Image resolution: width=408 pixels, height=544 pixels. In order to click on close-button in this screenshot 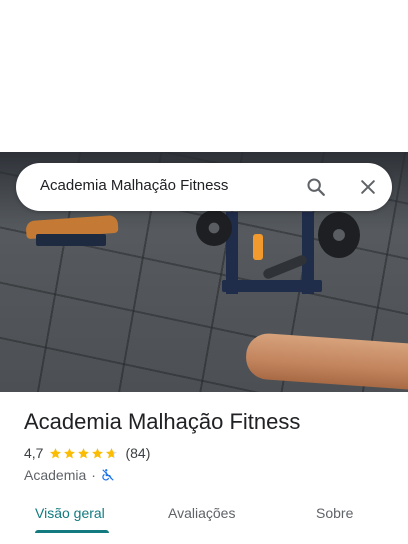, I will do `click(368, 187)`.